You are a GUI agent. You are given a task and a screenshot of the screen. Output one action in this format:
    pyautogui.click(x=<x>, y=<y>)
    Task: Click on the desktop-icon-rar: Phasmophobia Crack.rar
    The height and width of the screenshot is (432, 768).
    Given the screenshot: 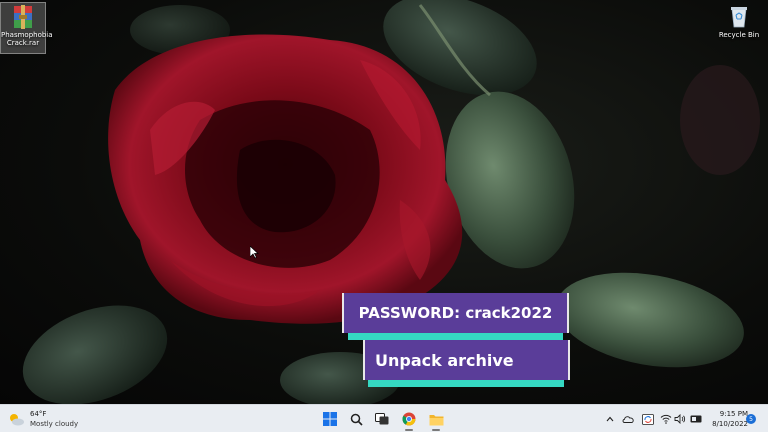 What is the action you would take?
    pyautogui.click(x=26, y=28)
    